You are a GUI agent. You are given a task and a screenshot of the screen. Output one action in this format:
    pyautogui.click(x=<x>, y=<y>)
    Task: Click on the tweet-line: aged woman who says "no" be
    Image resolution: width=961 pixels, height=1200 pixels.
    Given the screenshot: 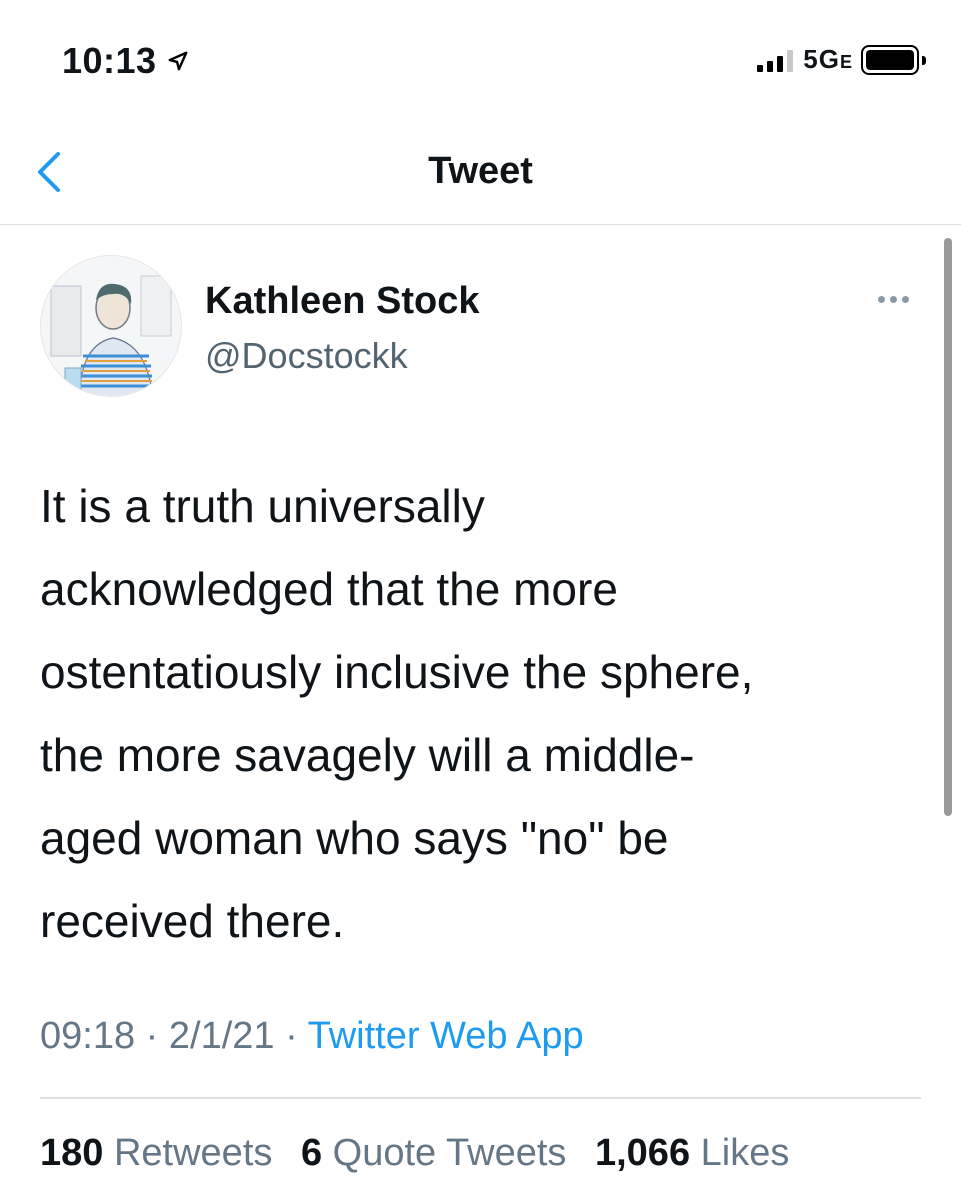 What is the action you would take?
    pyautogui.click(x=354, y=838)
    